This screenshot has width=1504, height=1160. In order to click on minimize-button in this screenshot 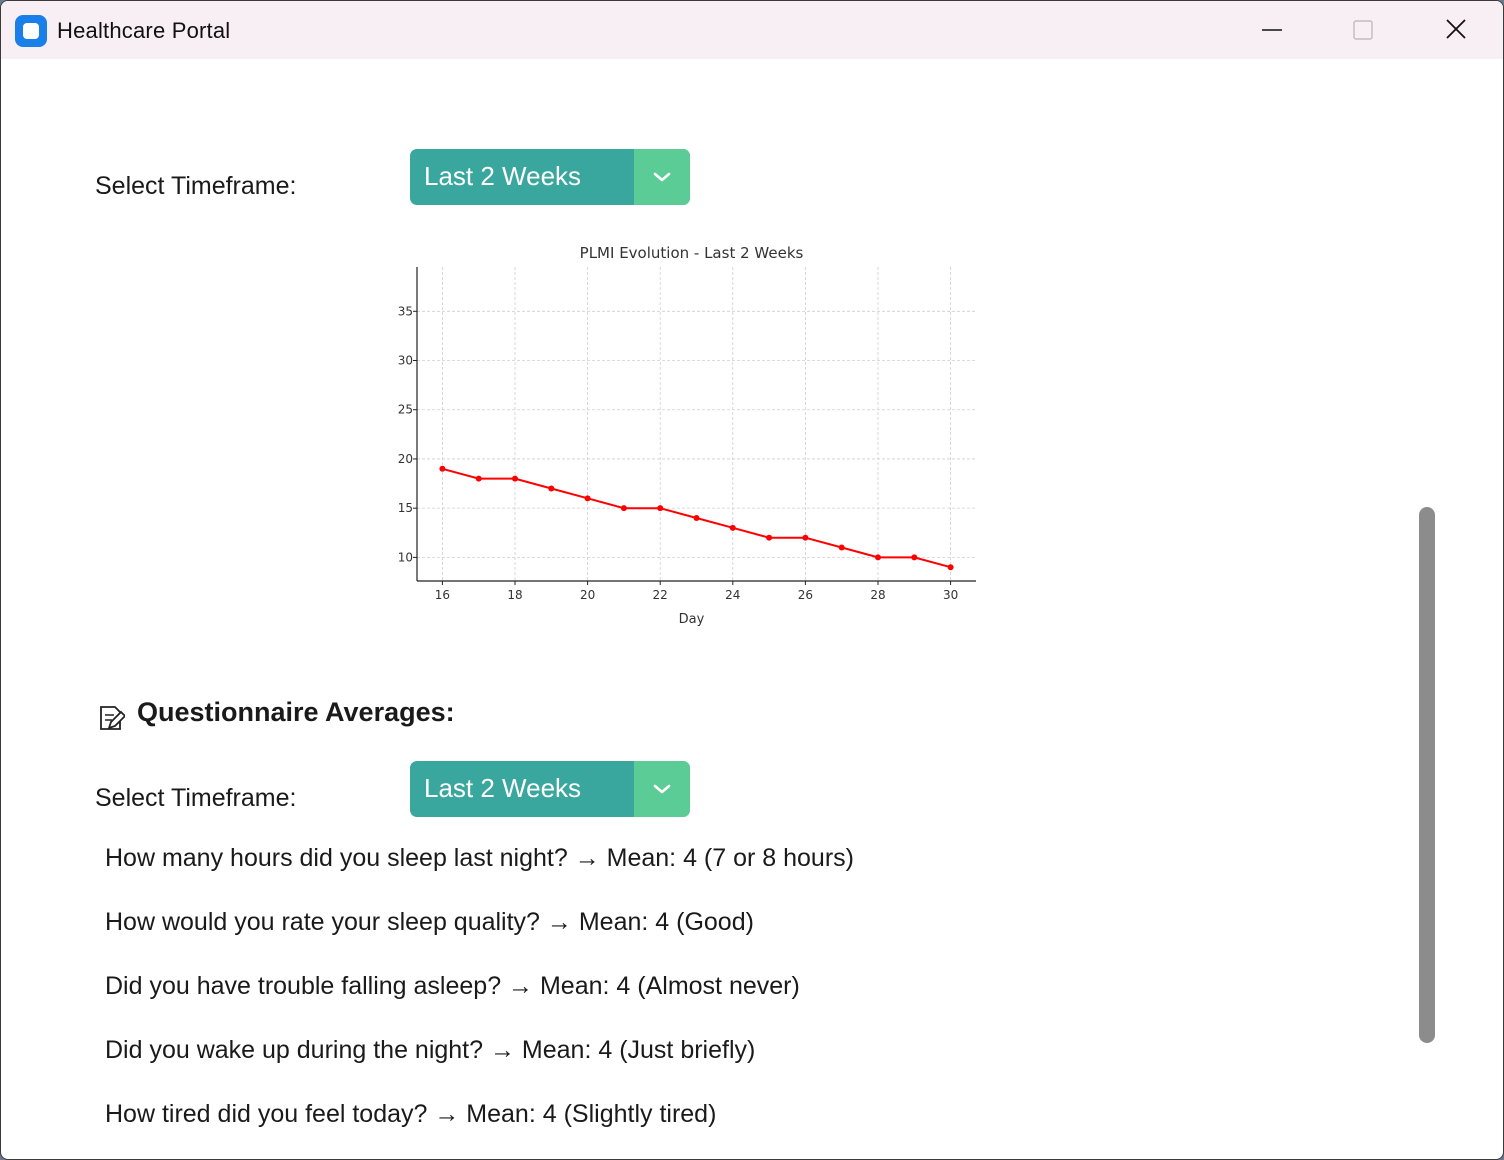, I will do `click(1272, 30)`.